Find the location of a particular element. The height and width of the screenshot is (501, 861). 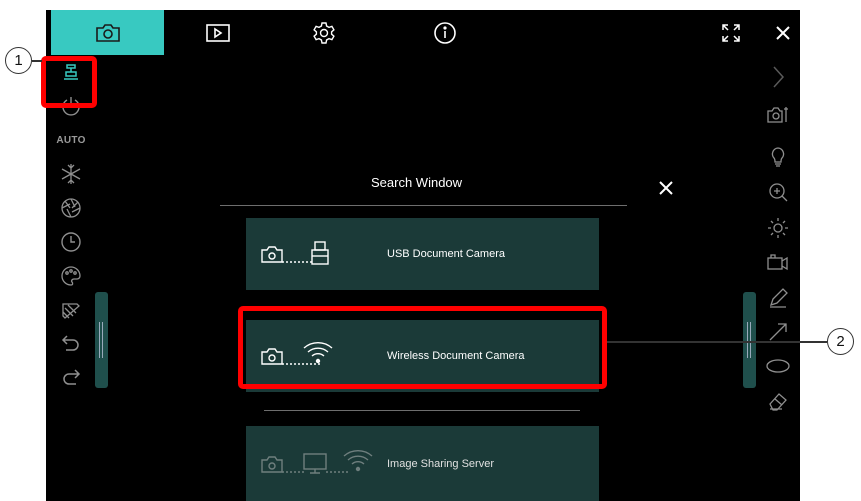

palette-icon is located at coordinates (71, 276).